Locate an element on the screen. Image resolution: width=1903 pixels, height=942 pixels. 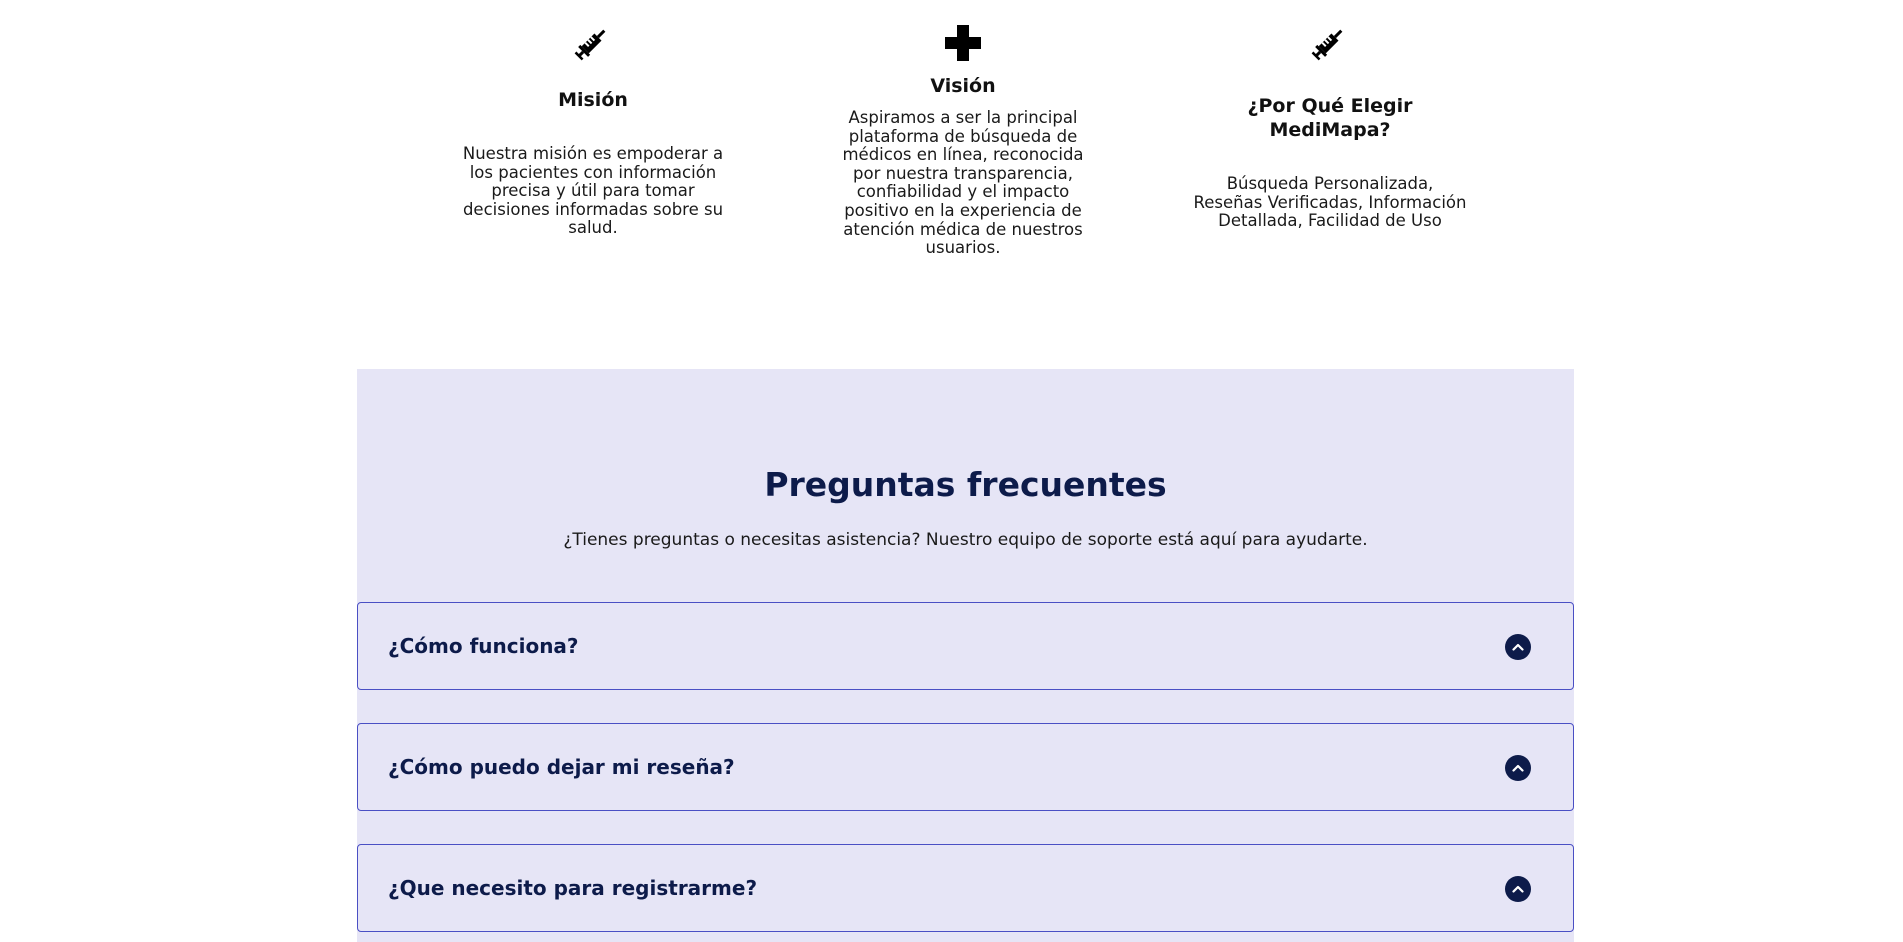
faq-title: Preguntas frecuentes is located at coordinates (965, 484).